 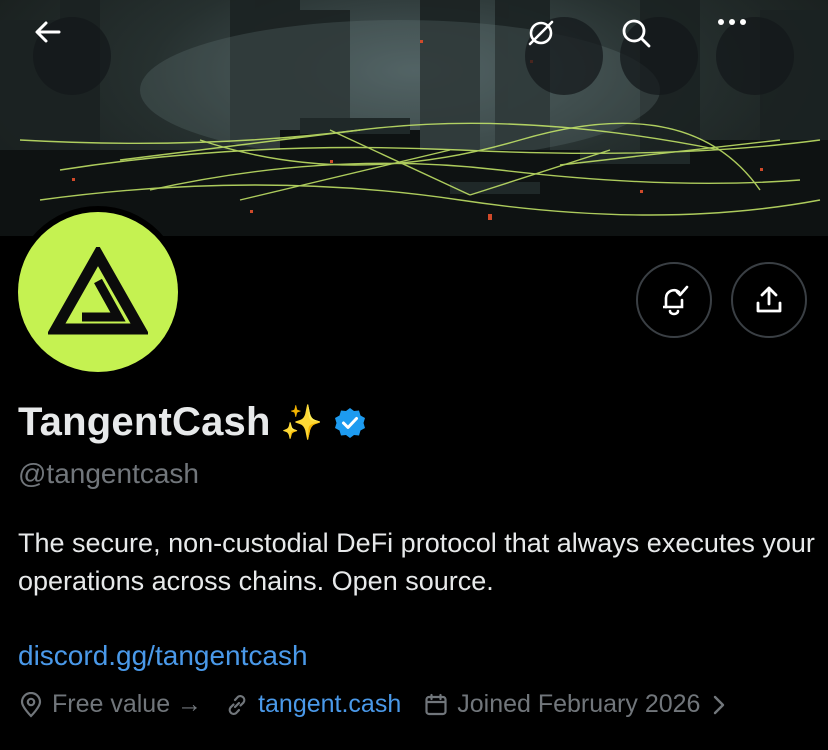 What do you see at coordinates (31, 704) in the screenshot?
I see `location-pin-icon` at bounding box center [31, 704].